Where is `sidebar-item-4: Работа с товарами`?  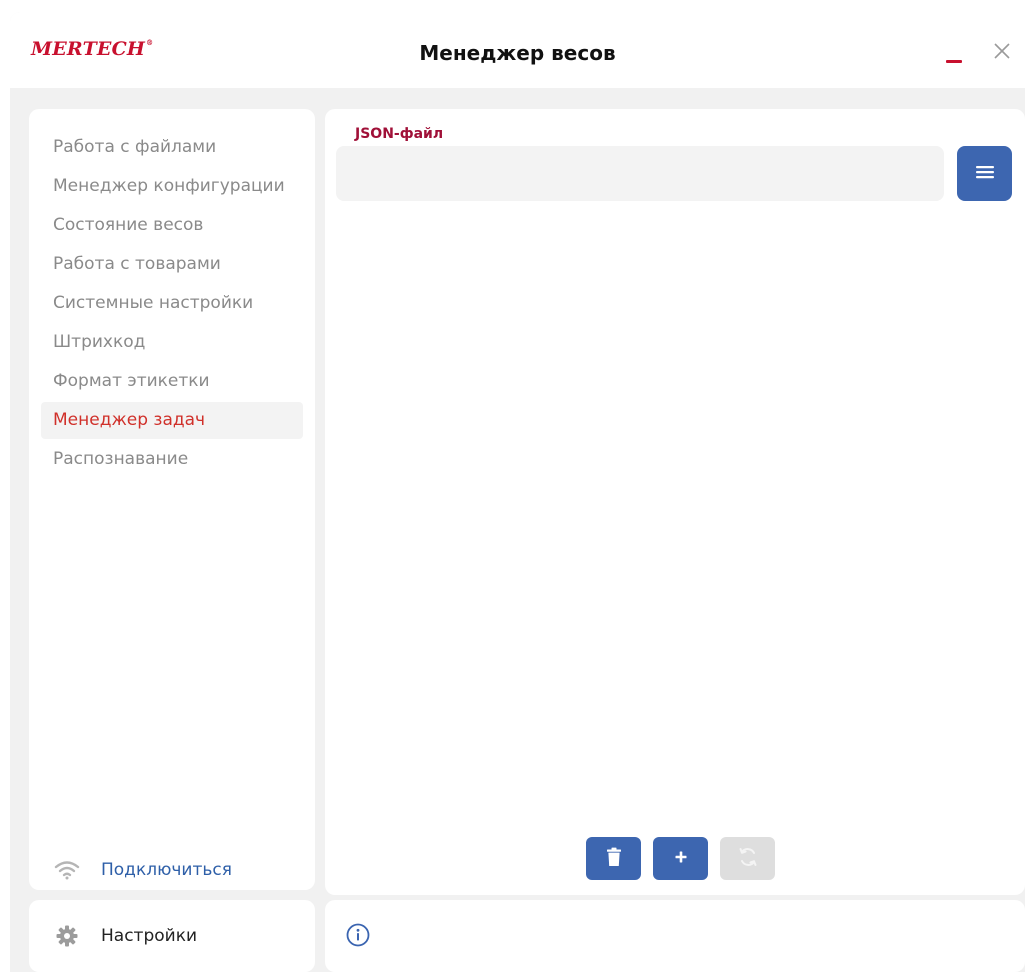
sidebar-item-4: Работа с товарами is located at coordinates (172, 264).